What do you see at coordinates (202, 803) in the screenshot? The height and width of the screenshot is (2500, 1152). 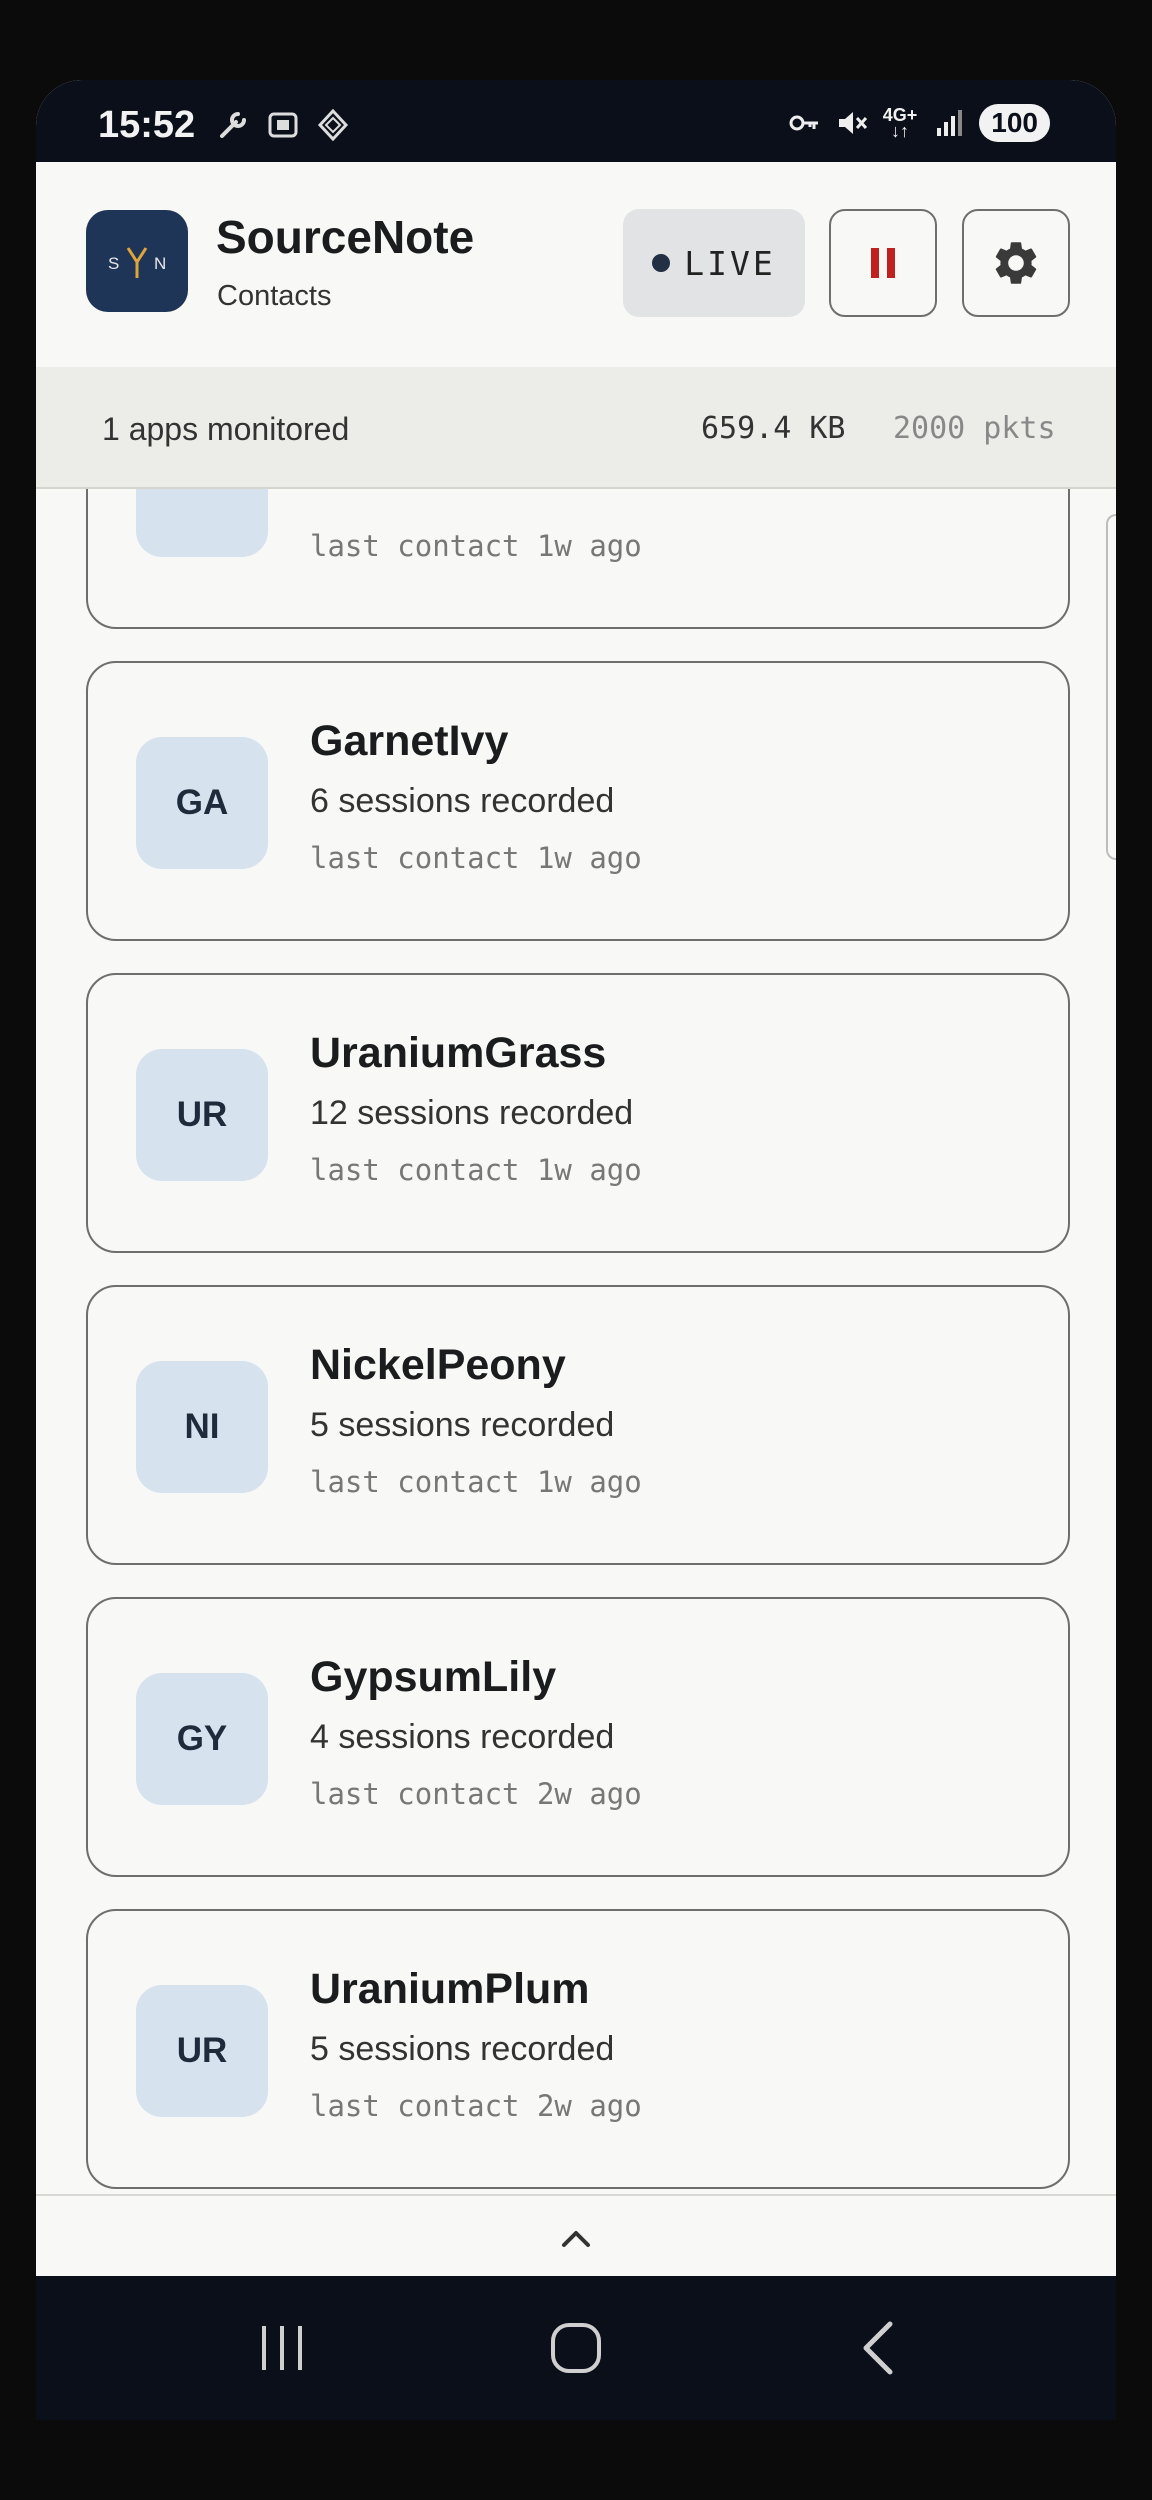 I see `contact-avatar: GA` at bounding box center [202, 803].